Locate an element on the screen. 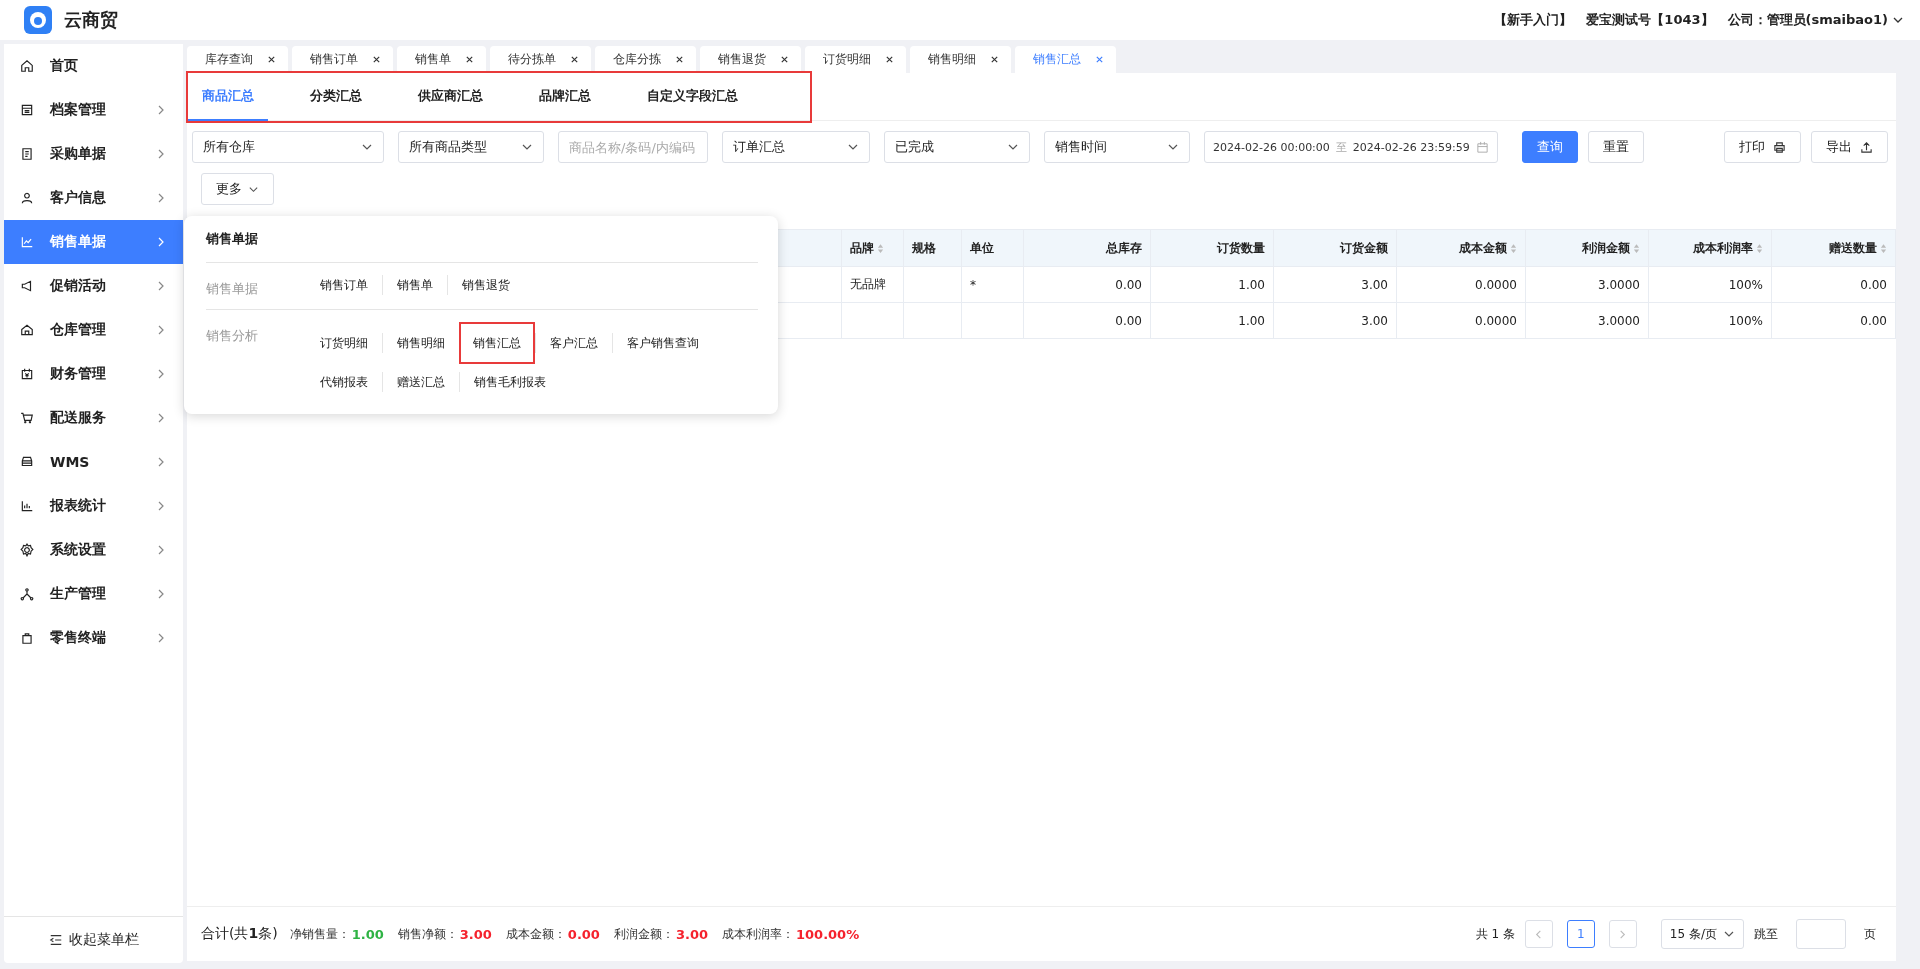  sidebar-item: WMS is located at coordinates (93, 462).